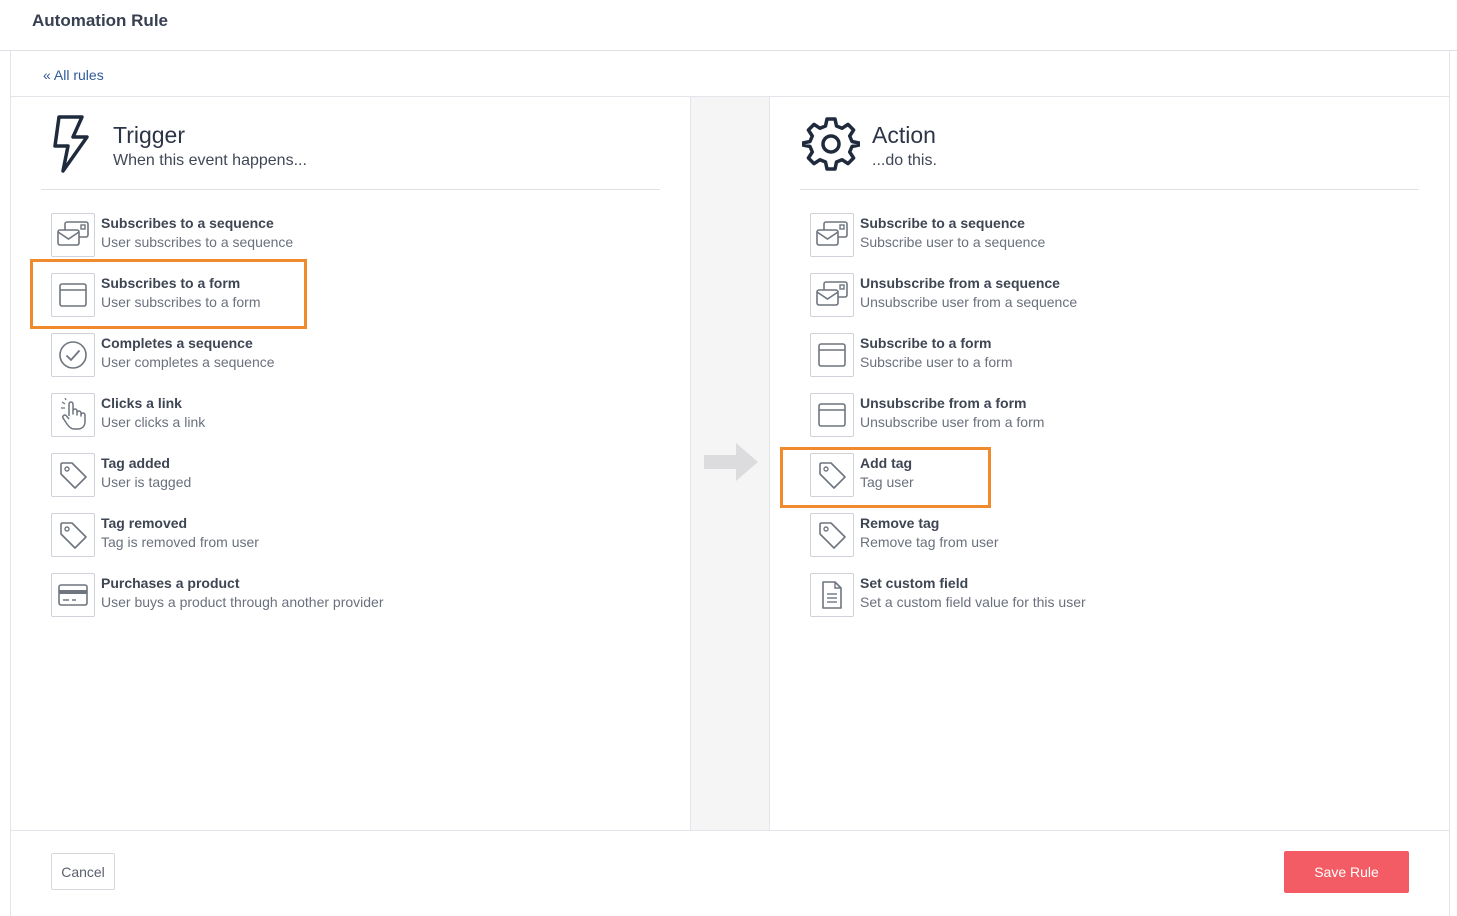 Image resolution: width=1457 pixels, height=916 pixels. I want to click on option-title: Subscribes to a sequence, so click(187, 223).